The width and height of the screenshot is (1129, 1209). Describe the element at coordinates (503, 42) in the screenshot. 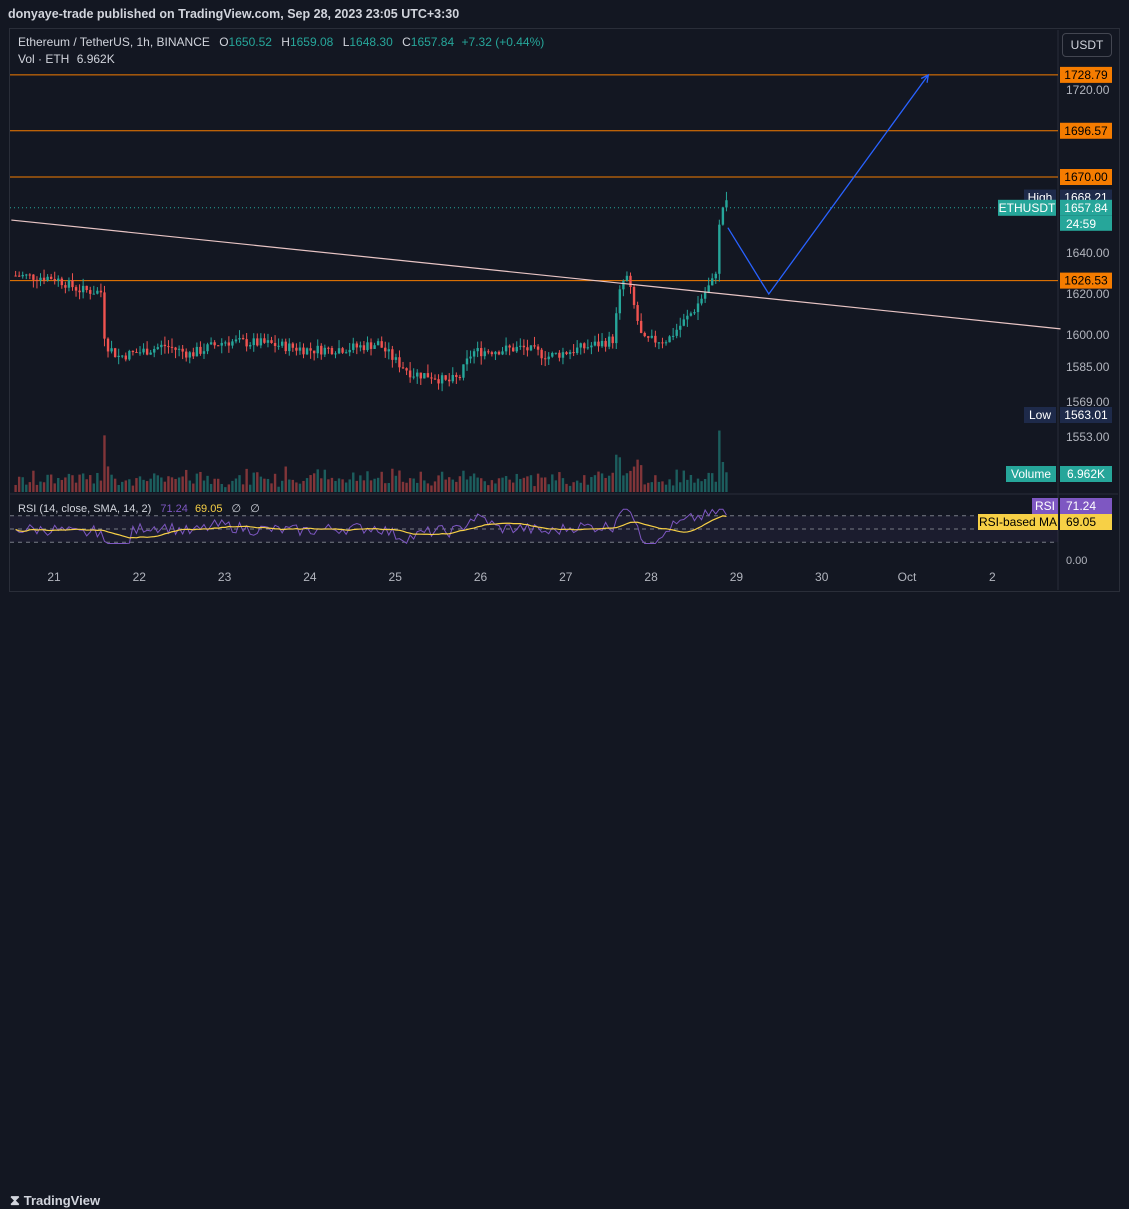

I see `change-value: +7.32 (+0.44%)` at that location.